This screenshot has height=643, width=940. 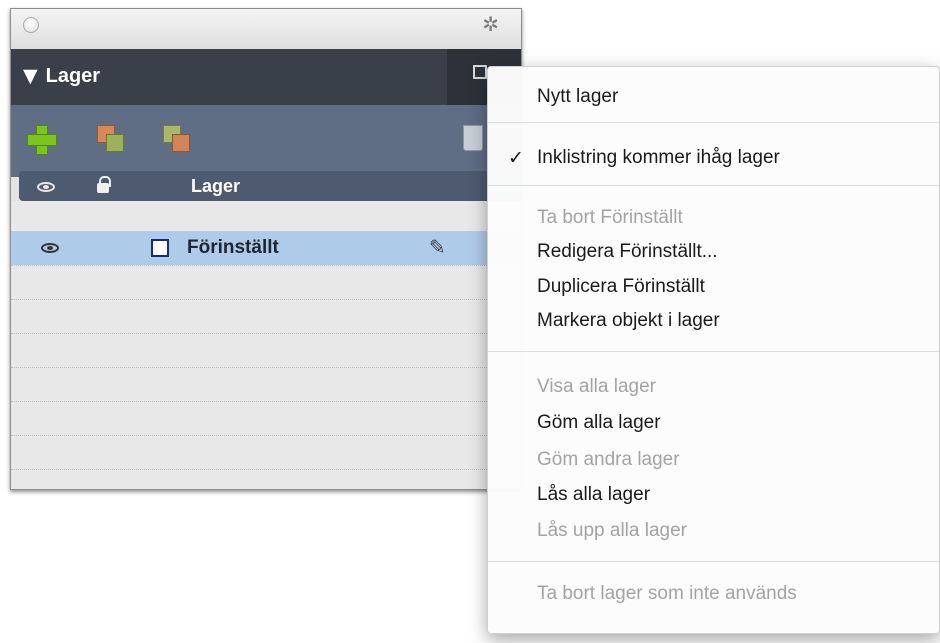 What do you see at coordinates (73, 76) in the screenshot?
I see `panel-title: Lager` at bounding box center [73, 76].